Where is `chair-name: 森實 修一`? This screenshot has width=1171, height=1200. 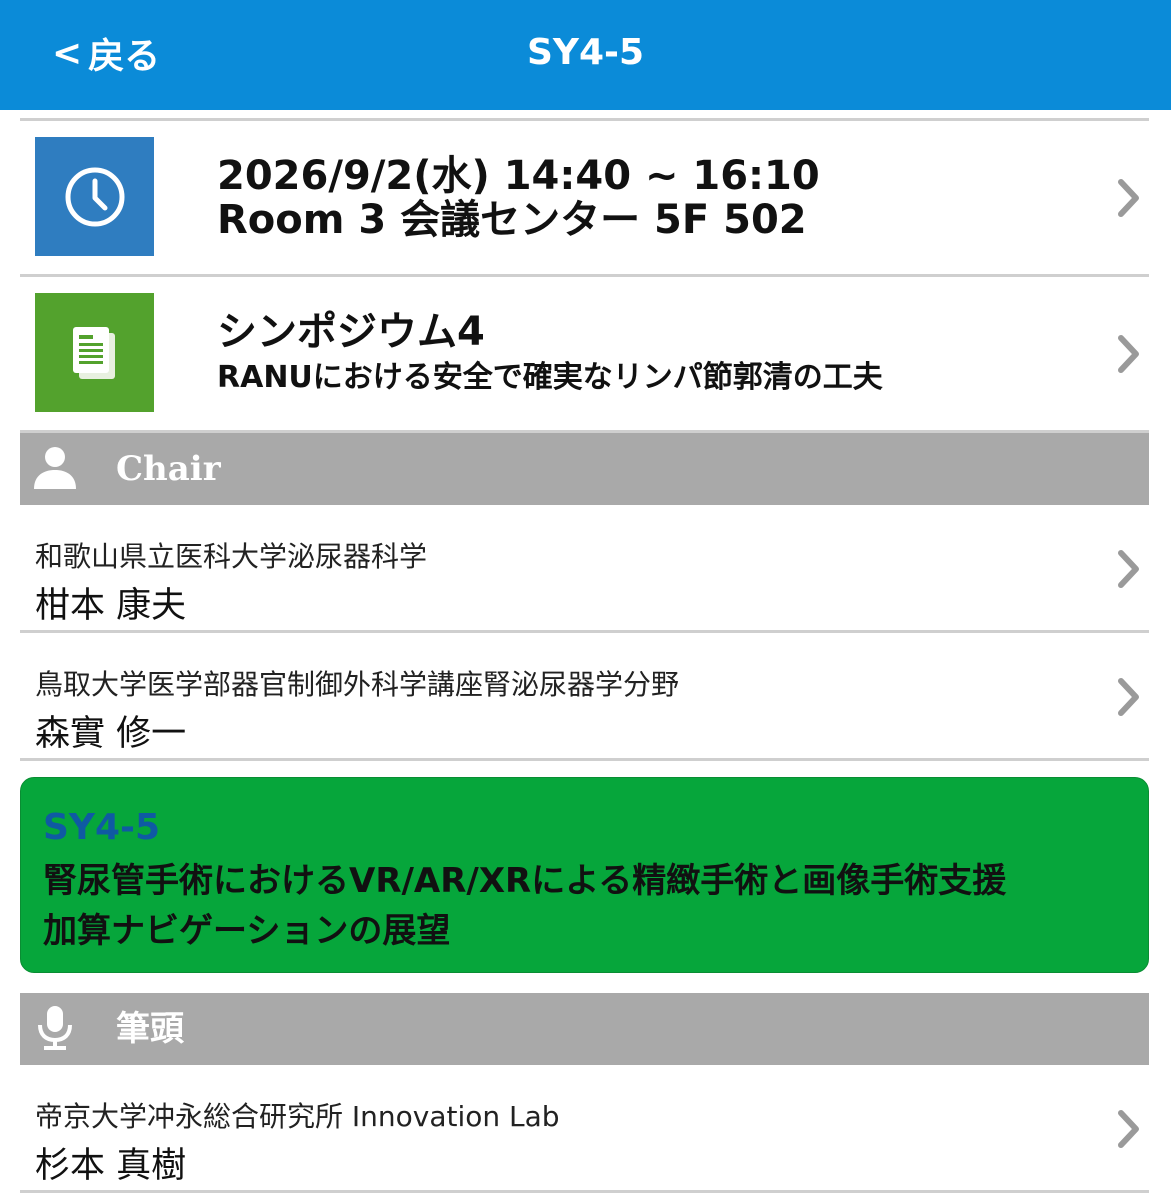
chair-name: 森實 修一 is located at coordinates (111, 734).